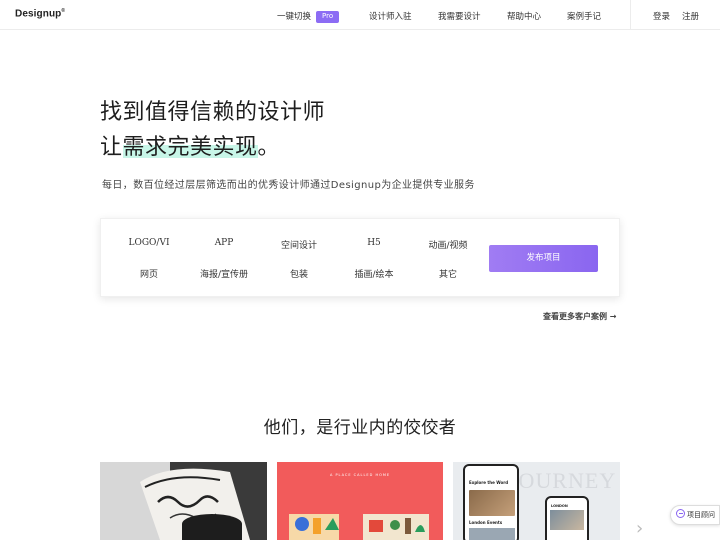 This screenshot has width=720, height=540. I want to click on home-illustration, so click(359, 527).